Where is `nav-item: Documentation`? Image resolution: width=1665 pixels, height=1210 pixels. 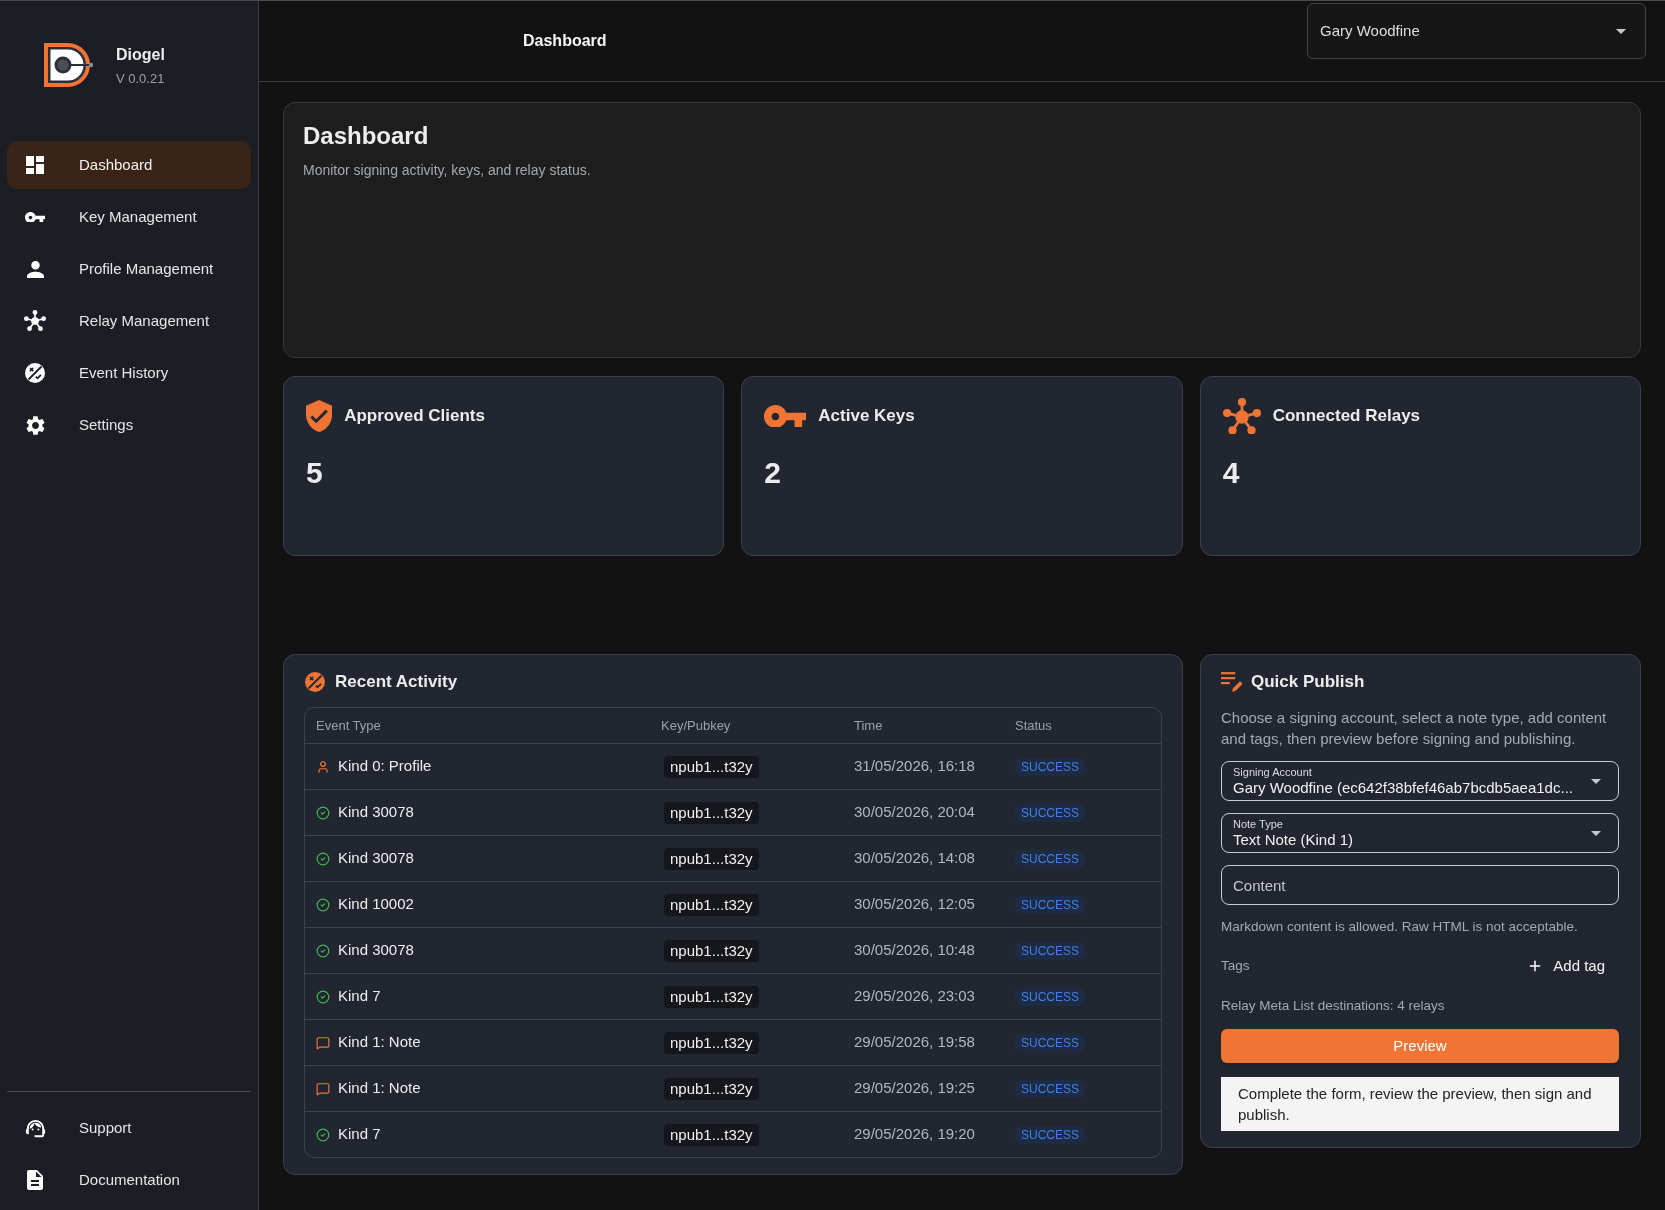
nav-item: Documentation is located at coordinates (129, 1180).